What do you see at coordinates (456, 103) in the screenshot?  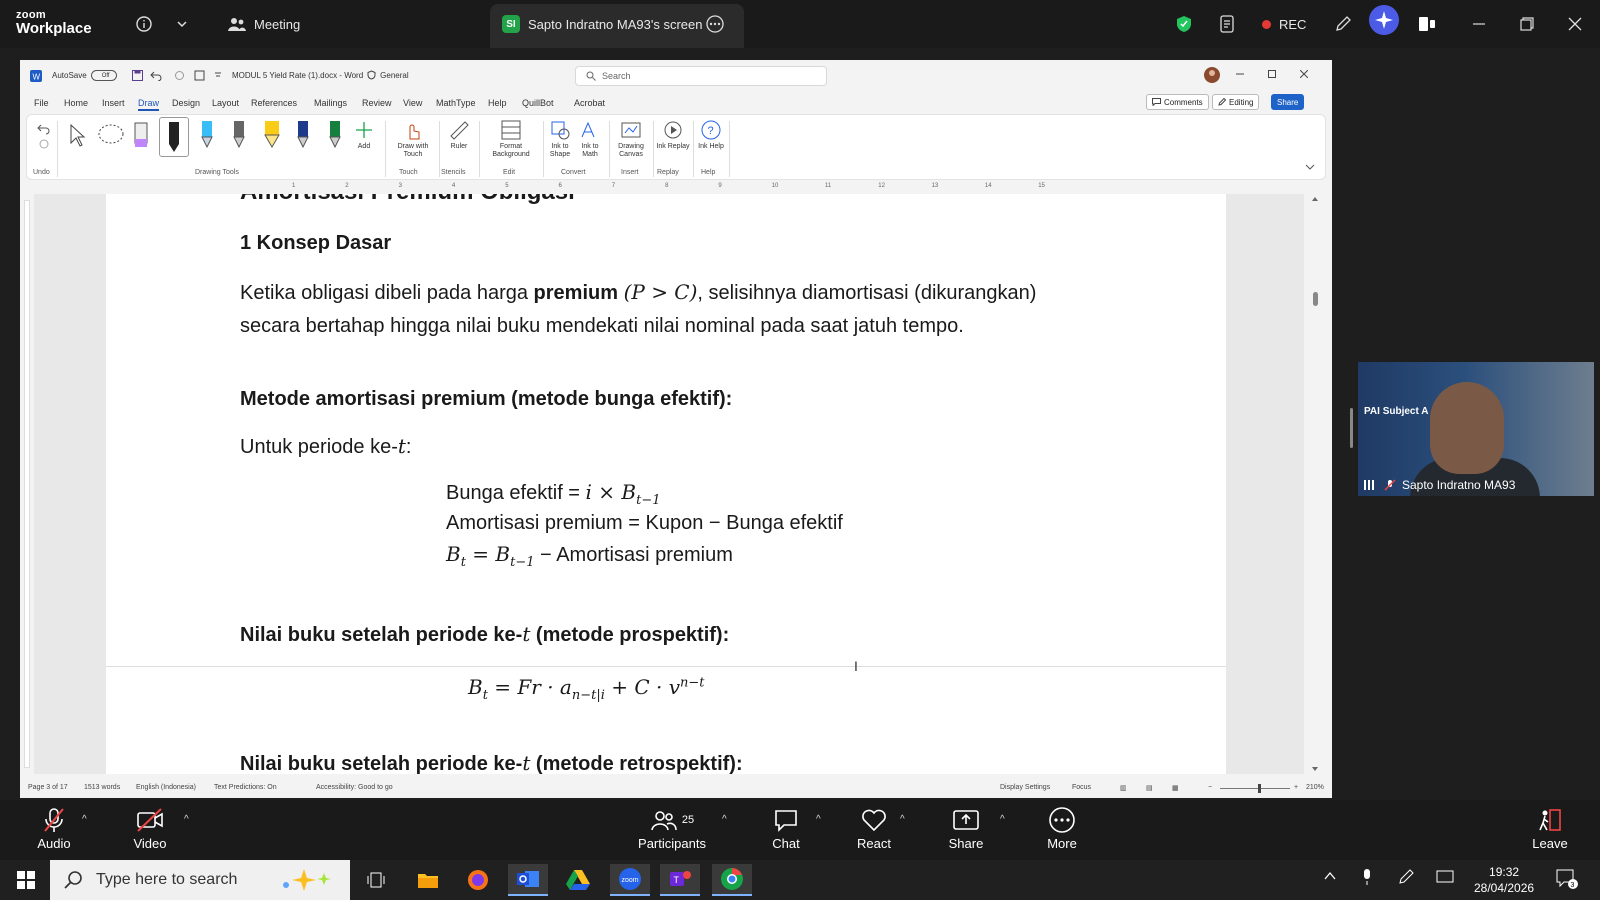 I see `menu-mathtype: MathType` at bounding box center [456, 103].